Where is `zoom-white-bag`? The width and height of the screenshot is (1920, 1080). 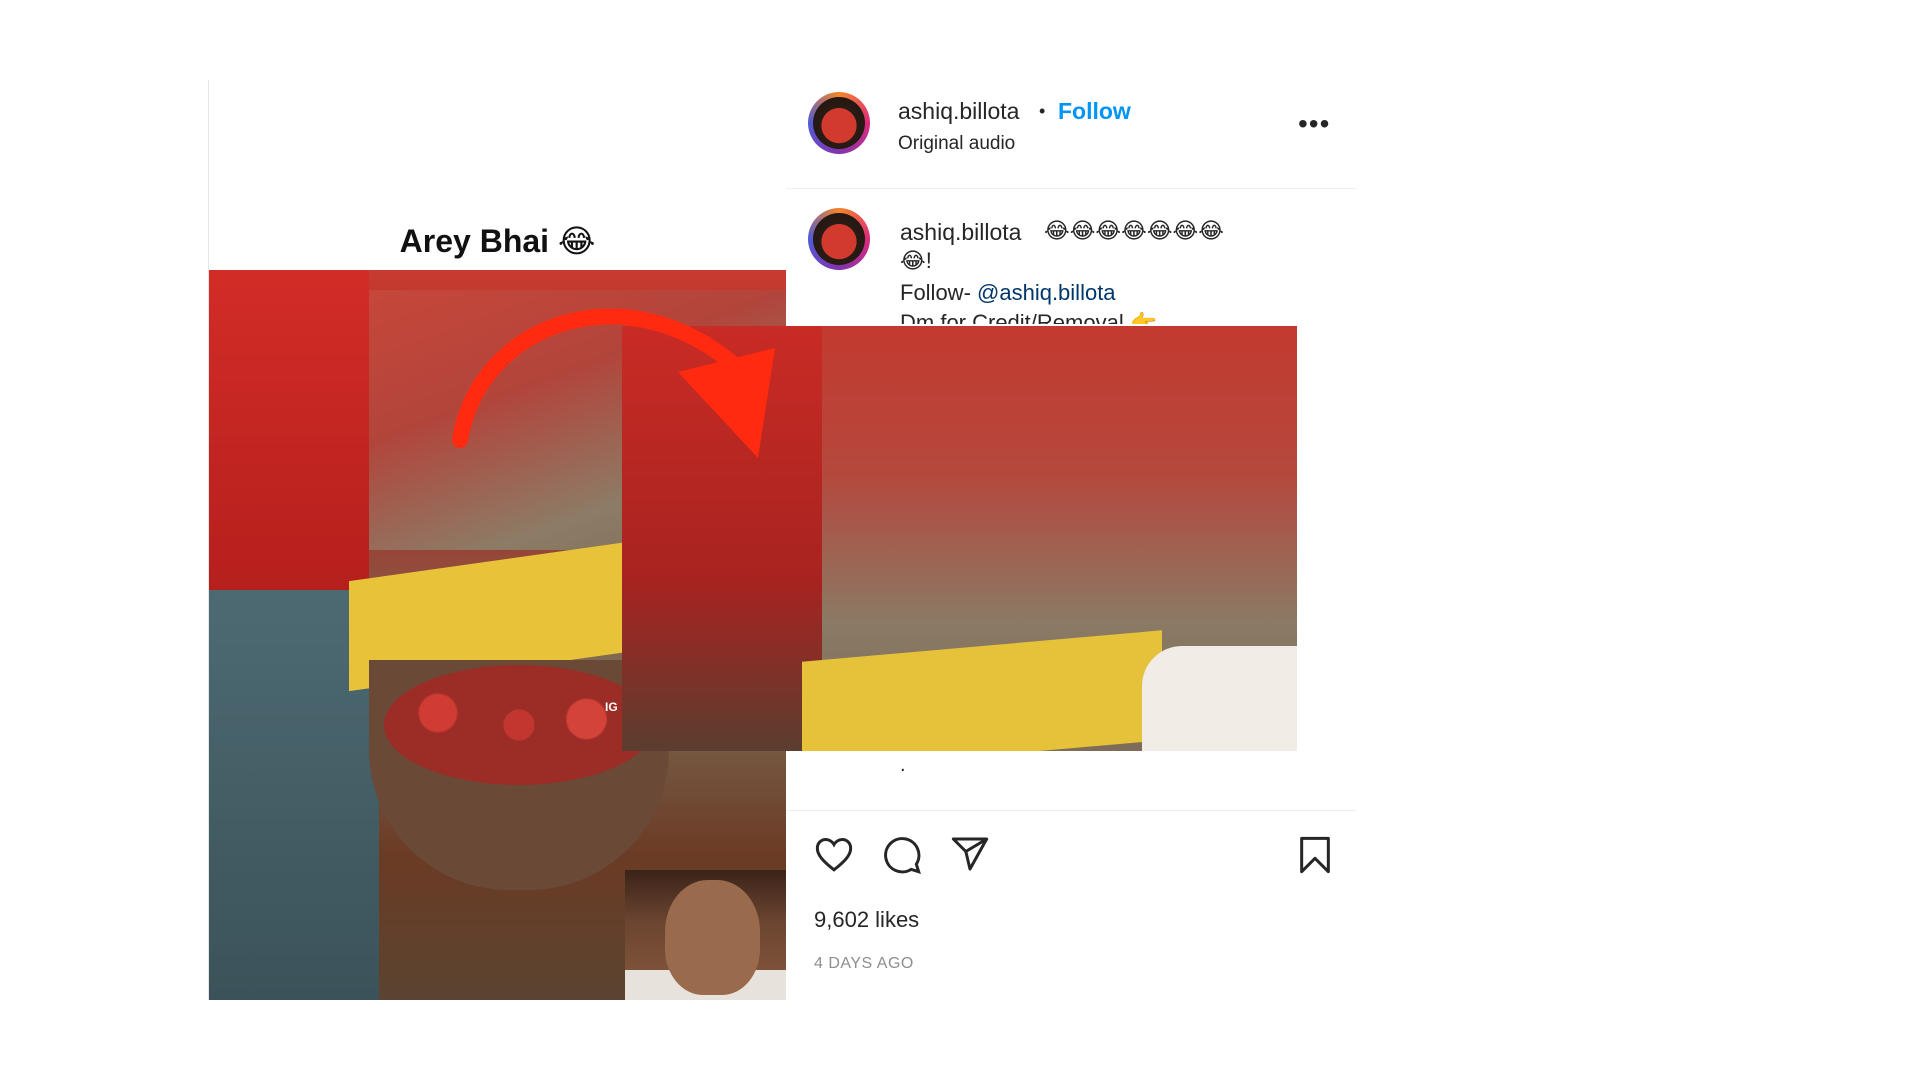 zoom-white-bag is located at coordinates (1219, 698).